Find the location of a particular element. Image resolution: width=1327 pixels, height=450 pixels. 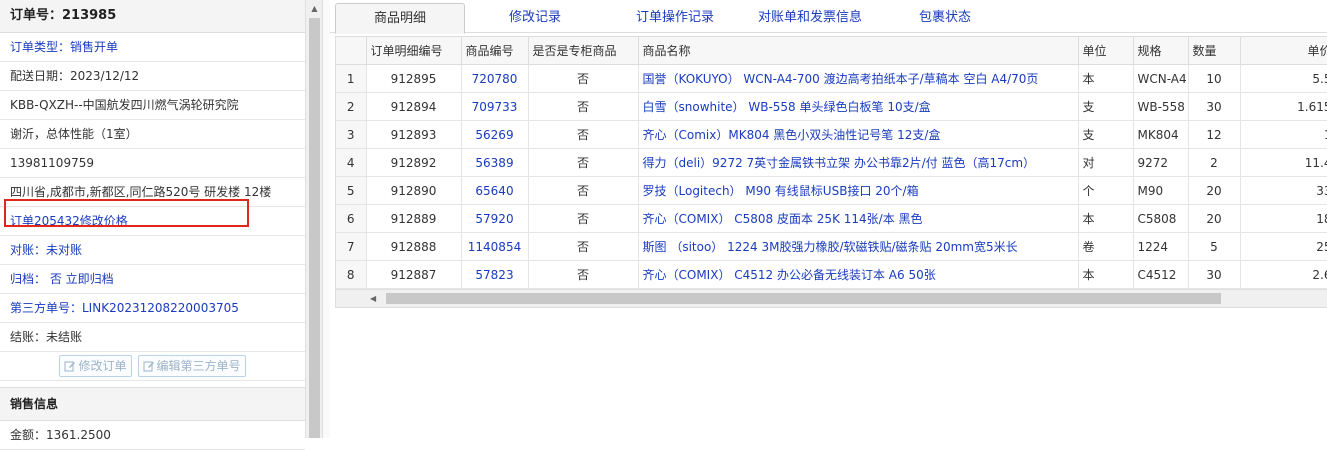

cell-spec: C4512 is located at coordinates (1161, 274).